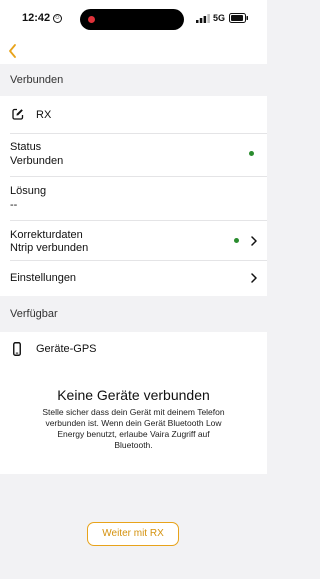 The image size is (320, 579). What do you see at coordinates (219, 18) in the screenshot?
I see `network-type: 5G` at bounding box center [219, 18].